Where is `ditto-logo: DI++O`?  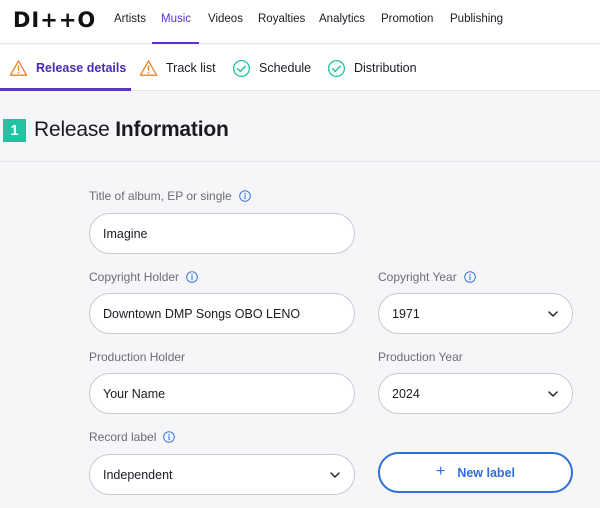 ditto-logo: DI++O is located at coordinates (54, 20).